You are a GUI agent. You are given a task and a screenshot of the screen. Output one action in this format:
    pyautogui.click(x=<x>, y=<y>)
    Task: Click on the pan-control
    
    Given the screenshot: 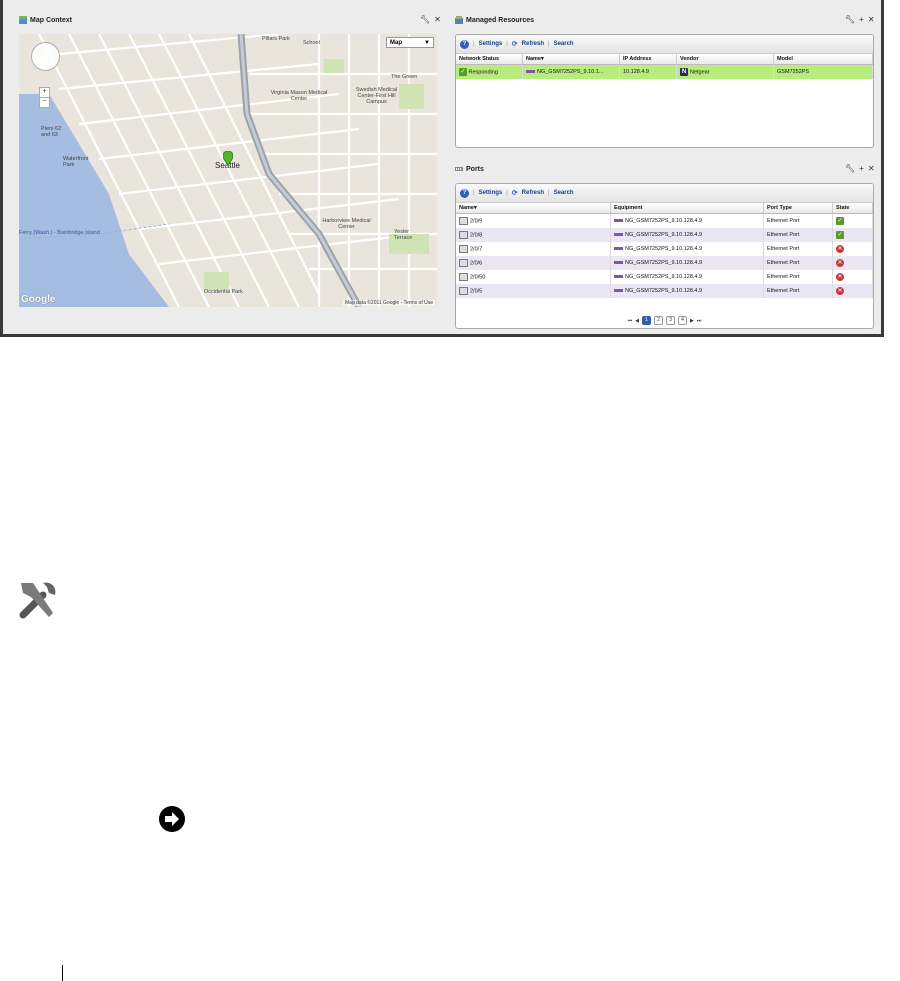 What is the action you would take?
    pyautogui.click(x=45, y=56)
    